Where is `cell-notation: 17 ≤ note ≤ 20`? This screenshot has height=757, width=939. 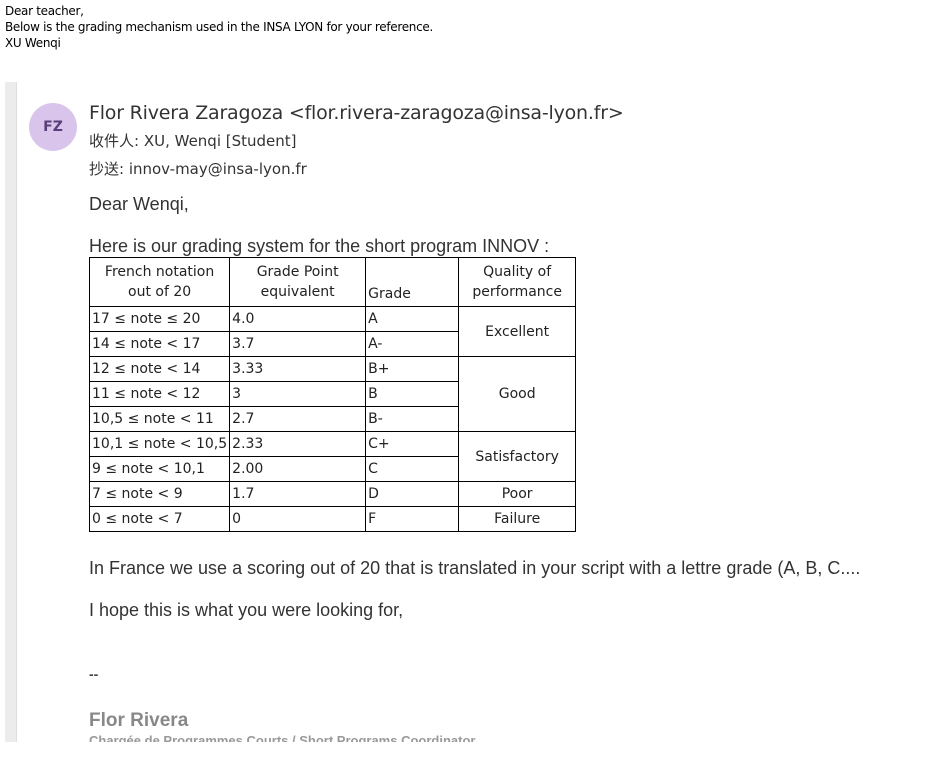
cell-notation: 17 ≤ note ≤ 20 is located at coordinates (159, 319).